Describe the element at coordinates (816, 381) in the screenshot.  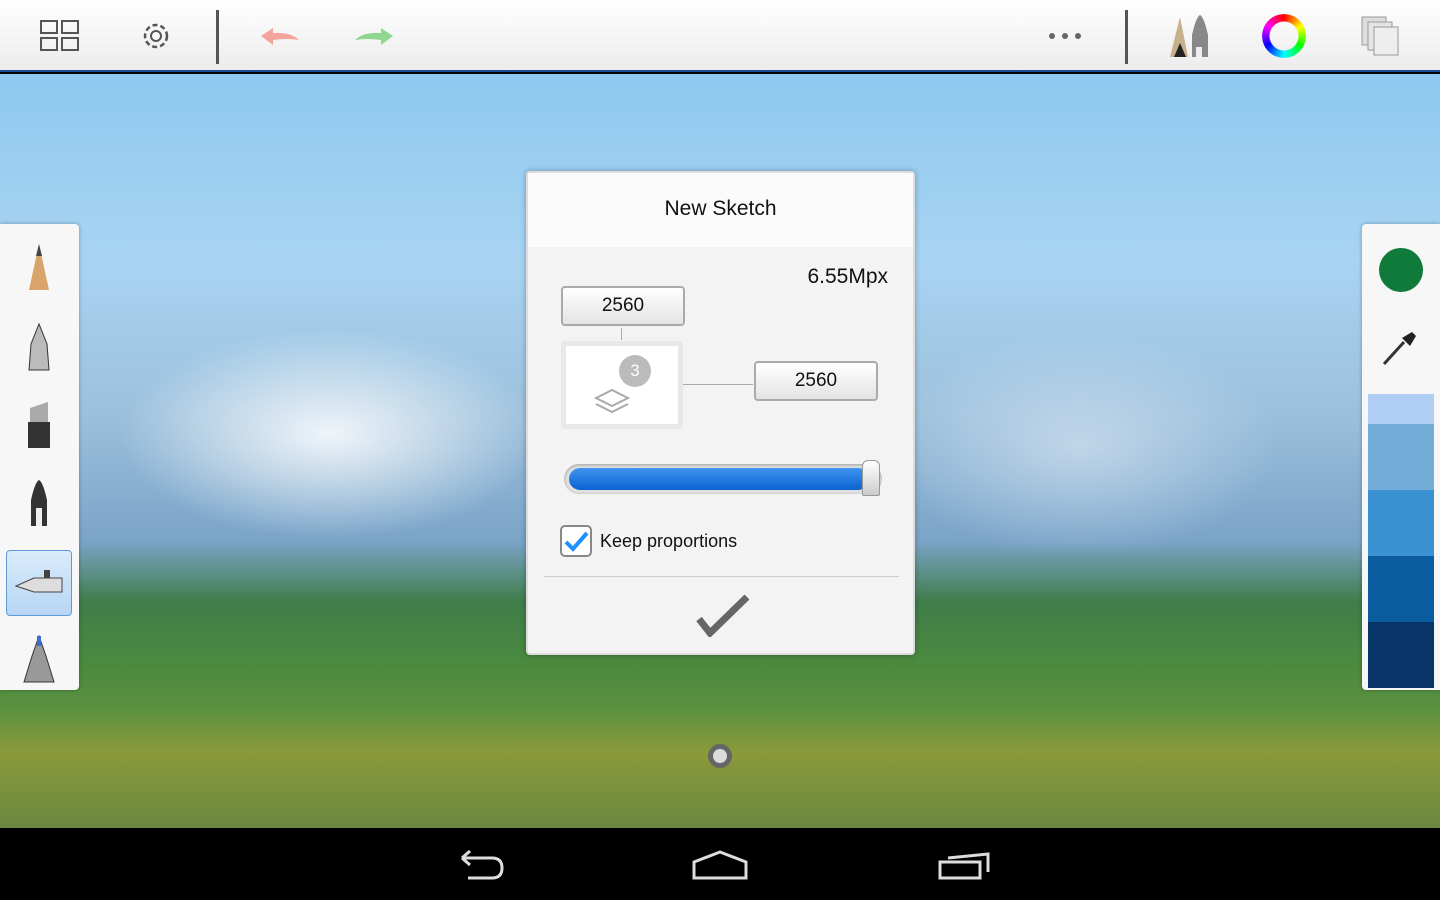
I see `height-field: 2560` at that location.